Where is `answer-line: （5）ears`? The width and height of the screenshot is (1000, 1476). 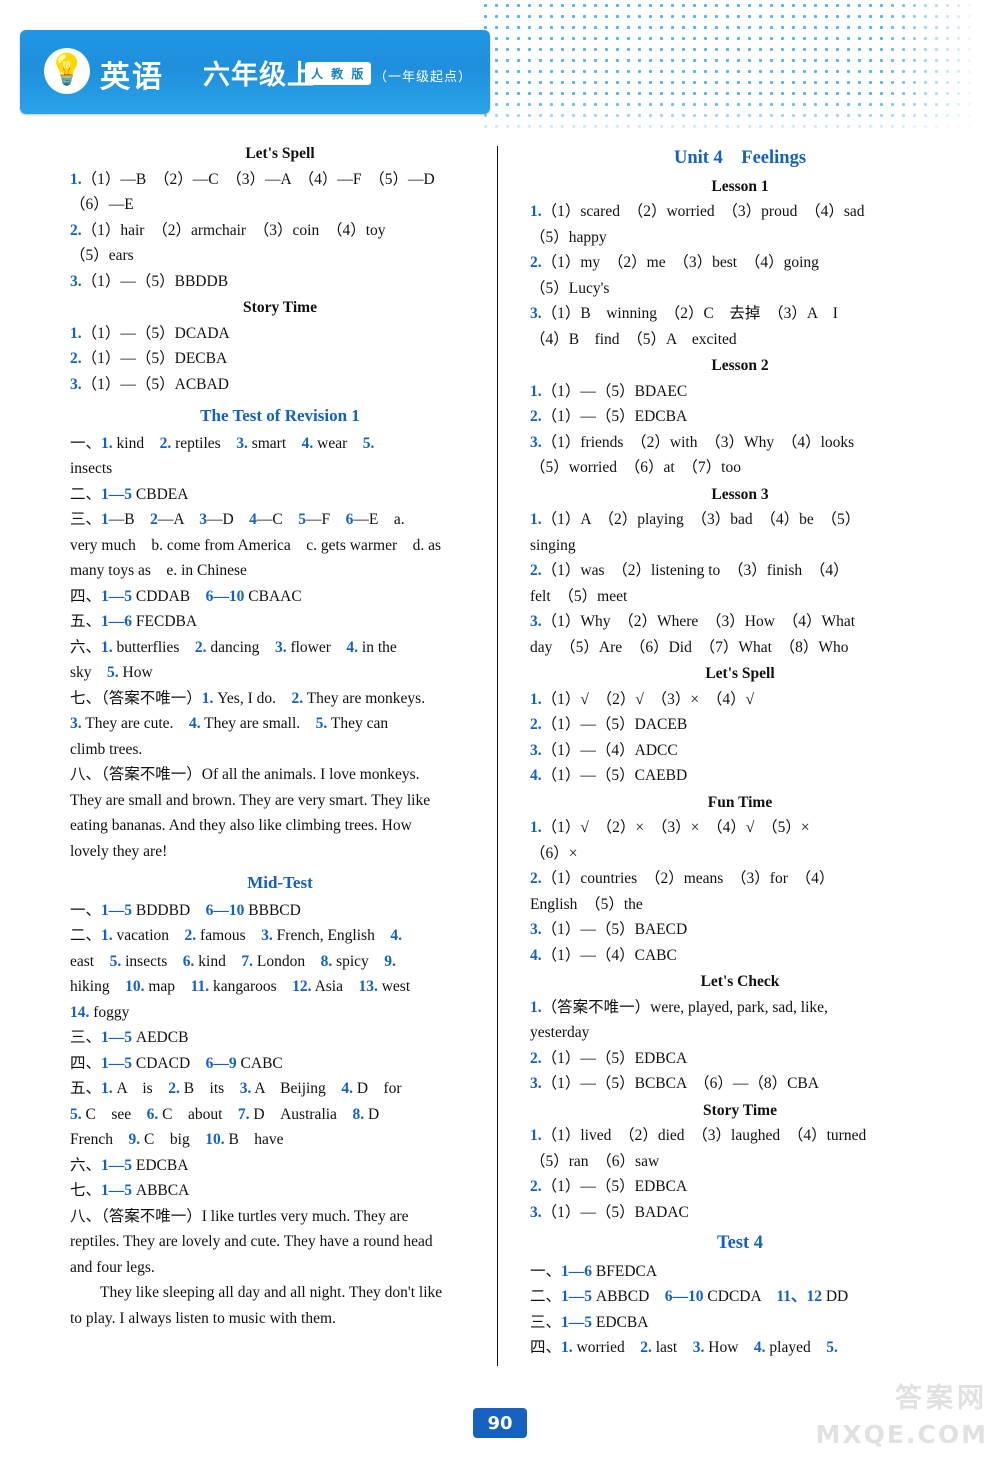
answer-line: （5）ears is located at coordinates (102, 255).